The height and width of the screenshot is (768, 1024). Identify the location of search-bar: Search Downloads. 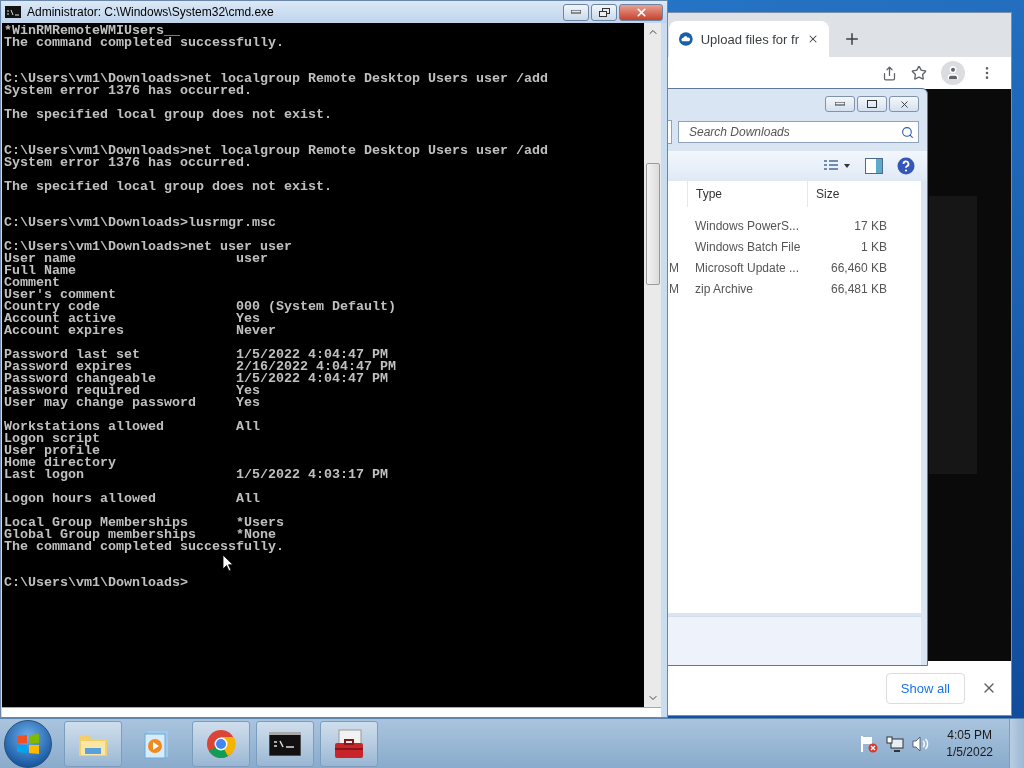
(798, 132).